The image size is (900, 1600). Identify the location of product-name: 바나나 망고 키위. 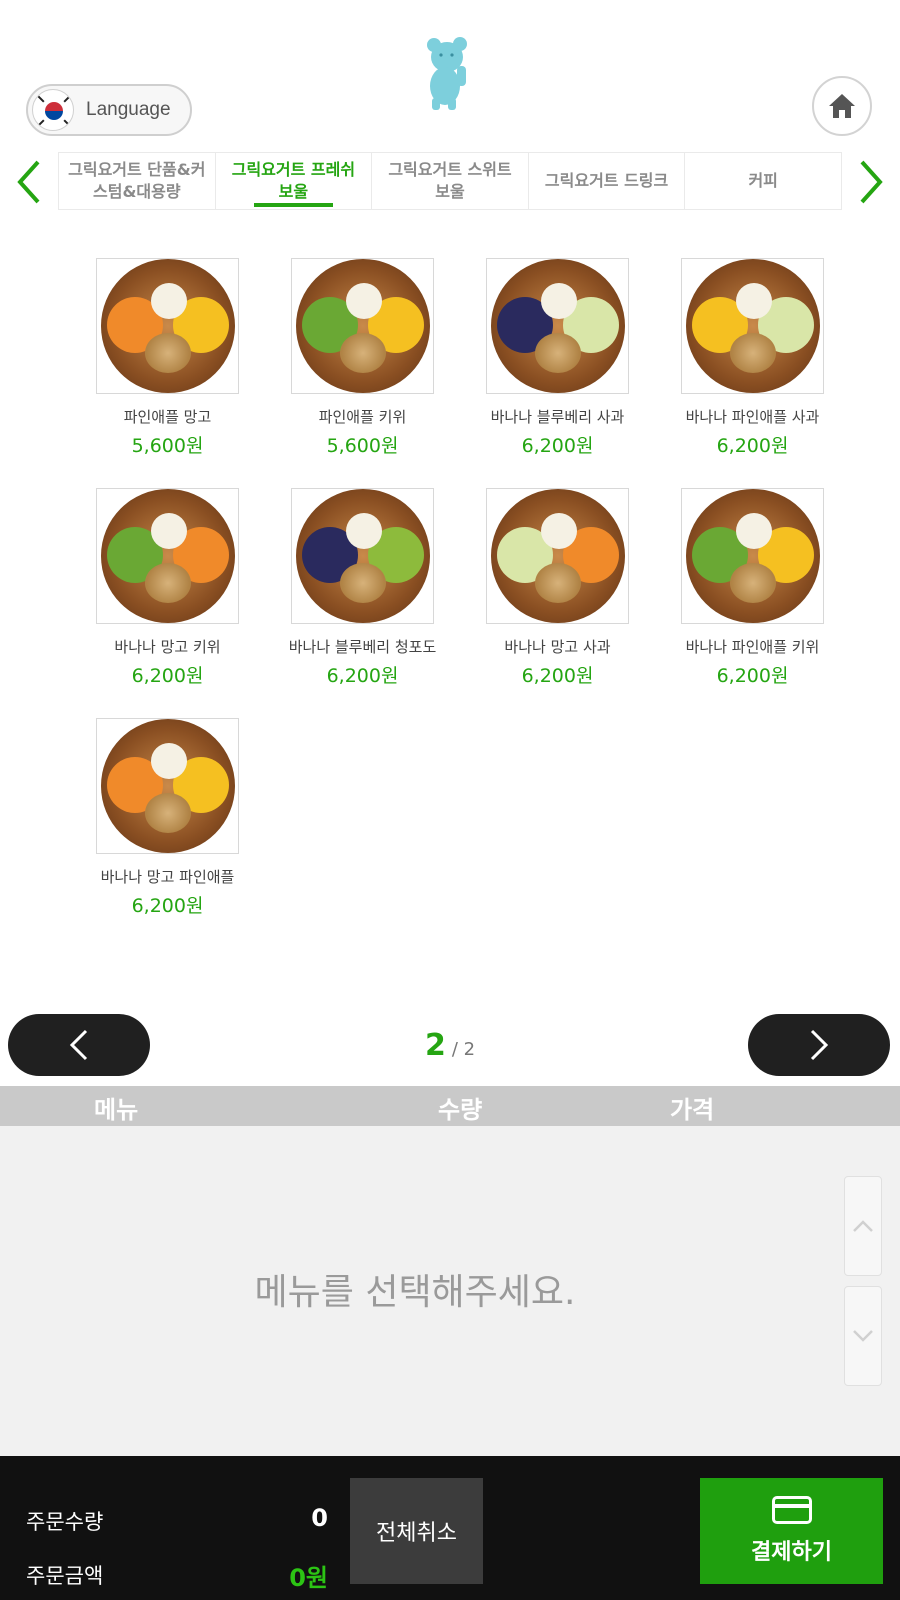
(167, 647).